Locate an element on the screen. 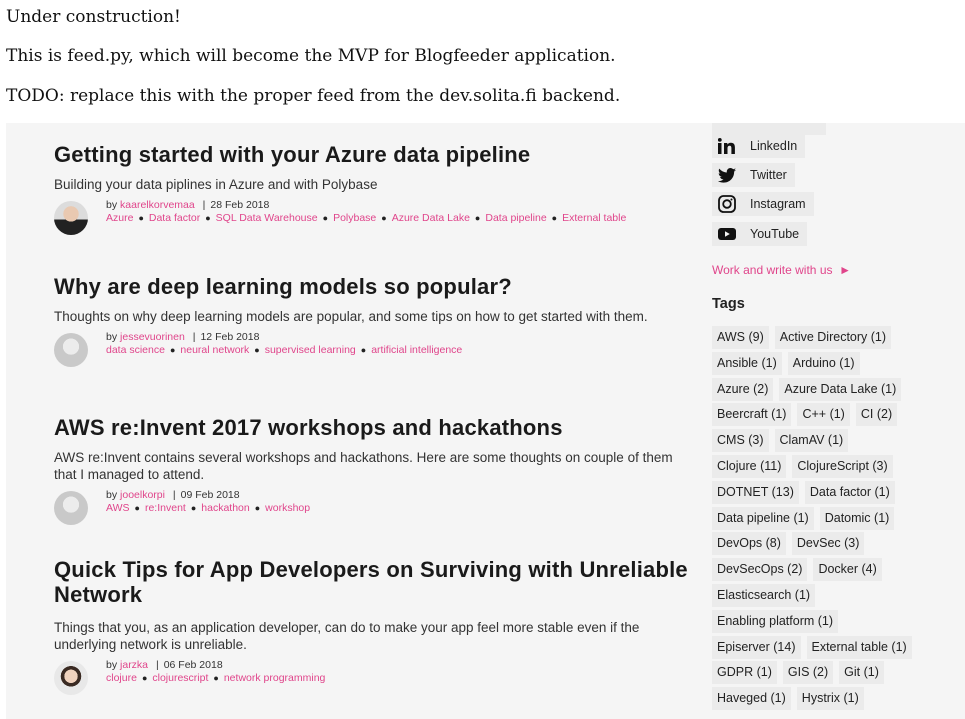 The image size is (965, 719). post-tag-link: Polybase is located at coordinates (354, 218).